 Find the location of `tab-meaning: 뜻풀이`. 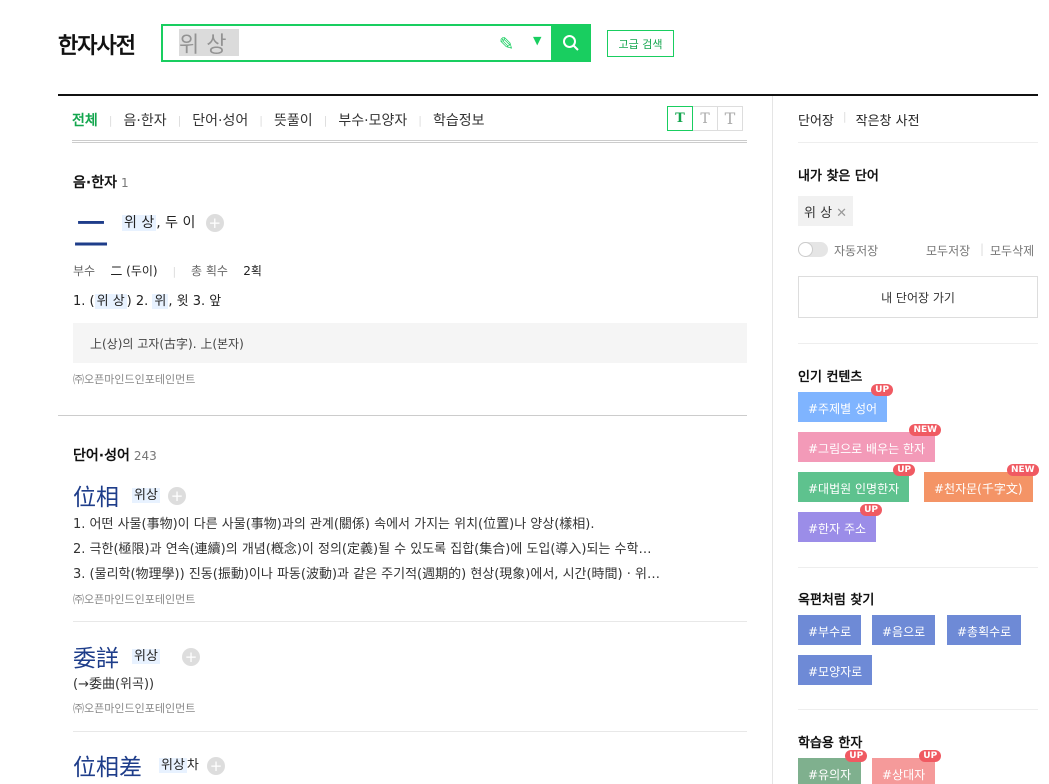

tab-meaning: 뜻풀이 is located at coordinates (293, 120).